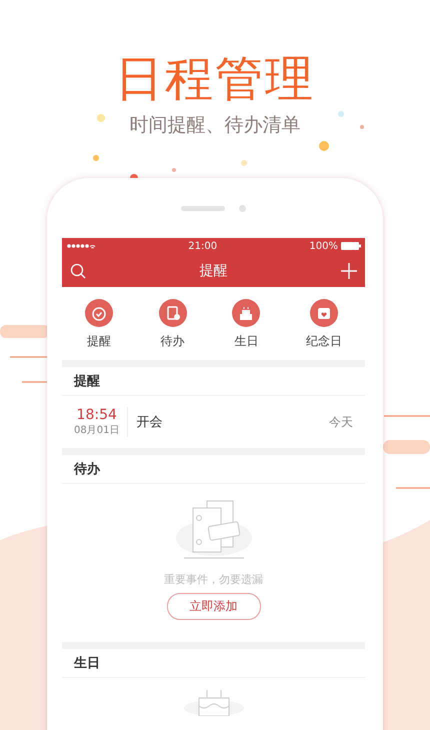 The image size is (430, 730). Describe the element at coordinates (246, 313) in the screenshot. I see `cake-icon` at that location.